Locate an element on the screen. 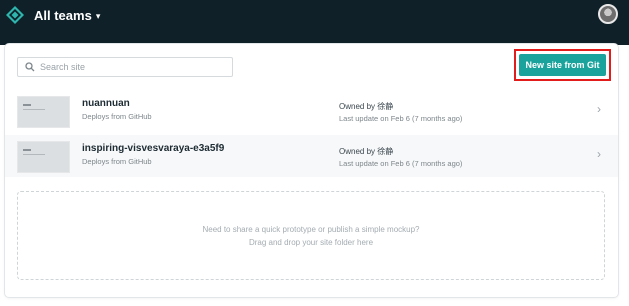  new-site-from-git-button: New site from Git is located at coordinates (562, 65).